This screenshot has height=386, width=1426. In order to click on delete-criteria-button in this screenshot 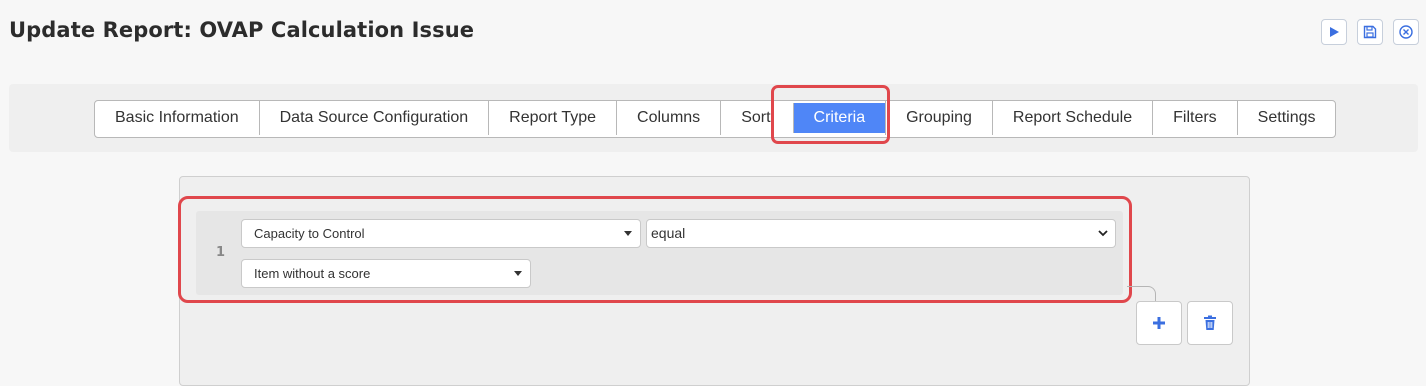, I will do `click(1210, 323)`.